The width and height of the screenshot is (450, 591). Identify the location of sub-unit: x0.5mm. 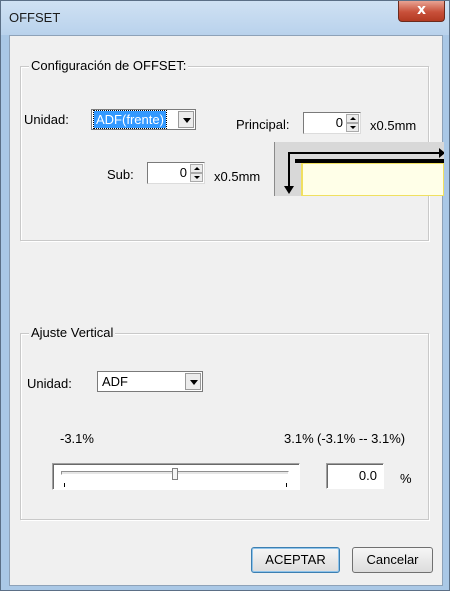
(237, 176).